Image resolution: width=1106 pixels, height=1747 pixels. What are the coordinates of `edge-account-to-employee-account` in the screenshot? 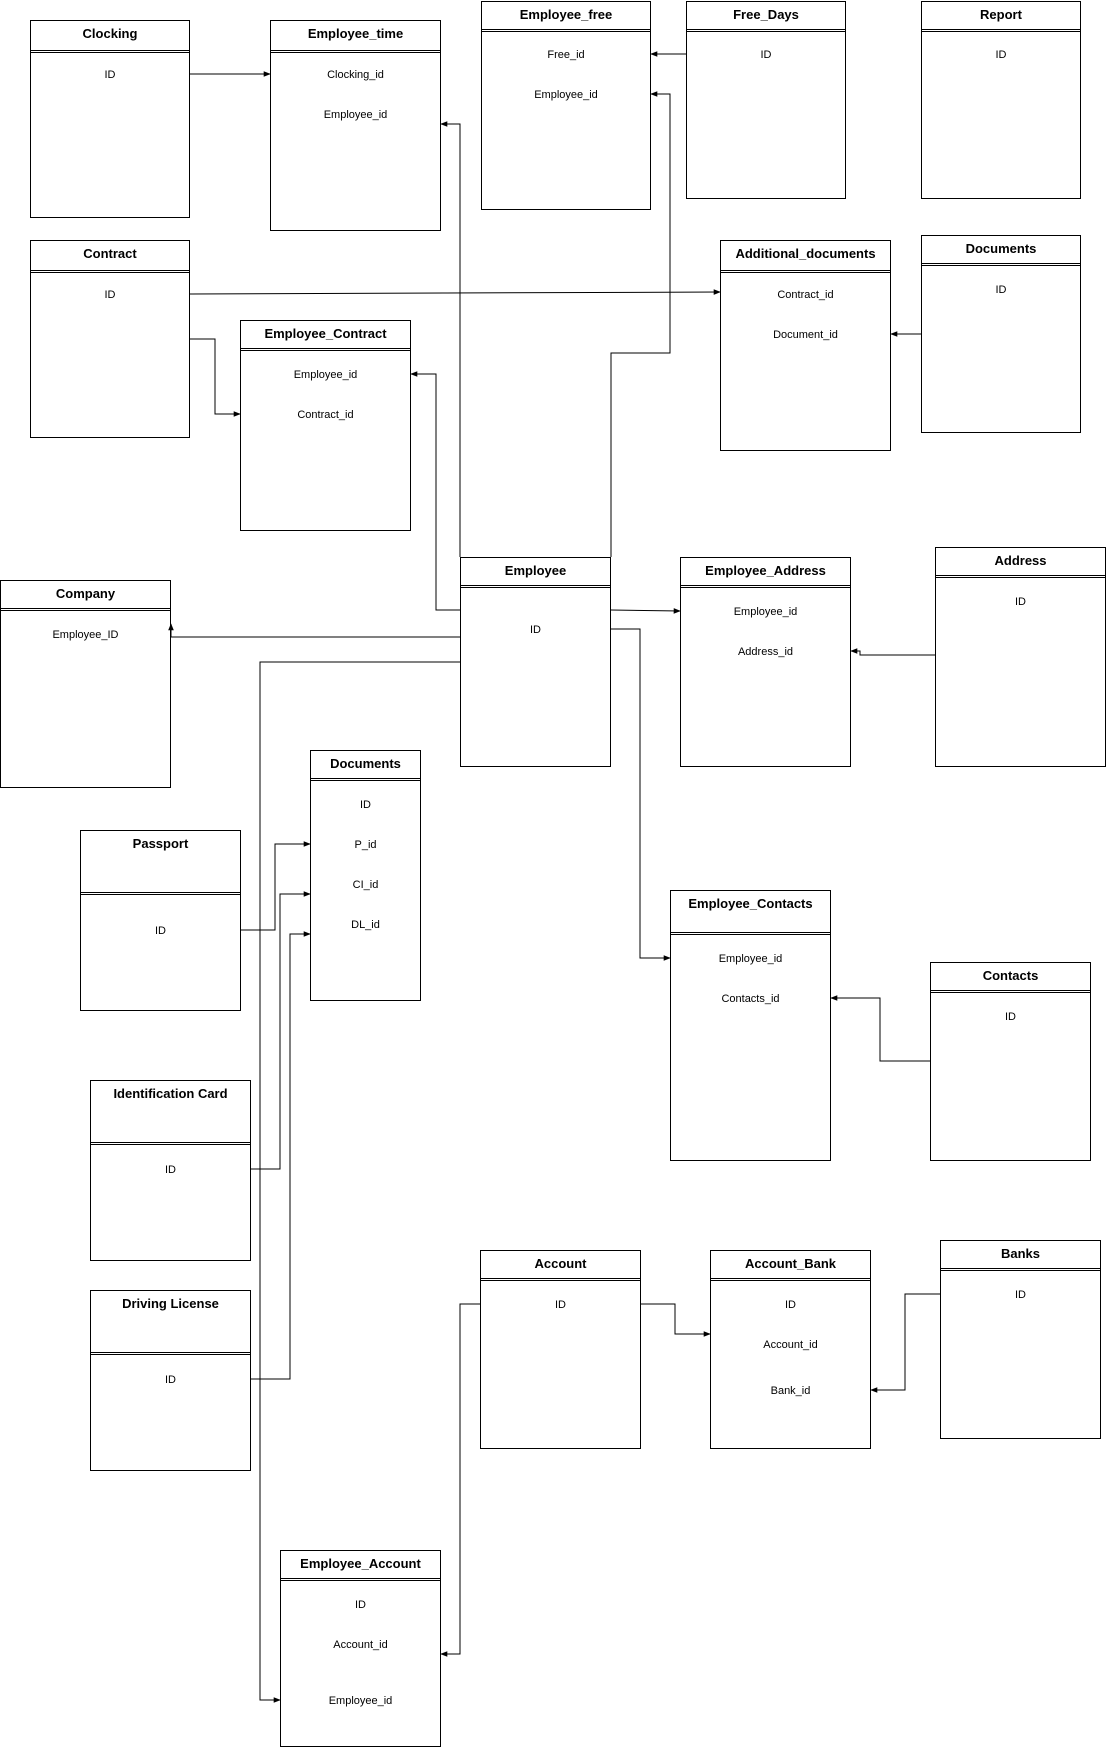 It's located at (460, 1480).